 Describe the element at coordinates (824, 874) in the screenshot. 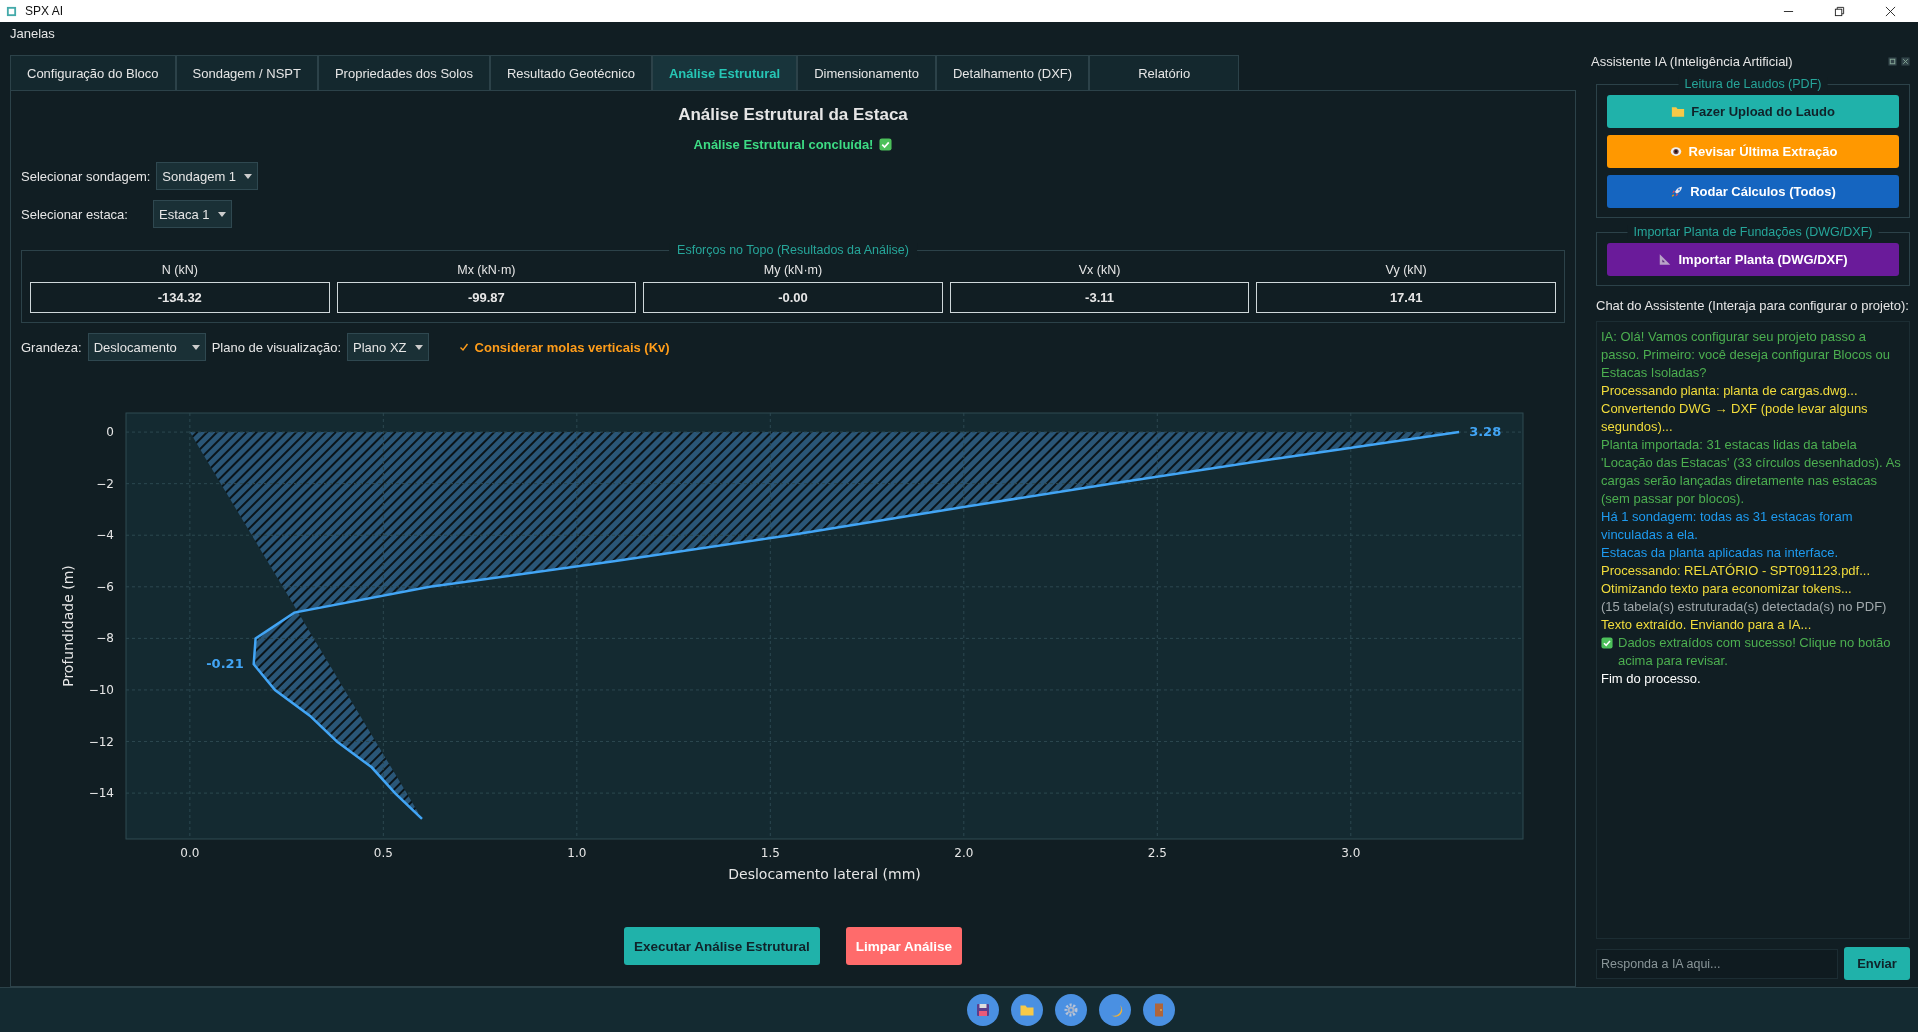

I see `x-axis-title: Deslocamento lateral (mm)` at that location.